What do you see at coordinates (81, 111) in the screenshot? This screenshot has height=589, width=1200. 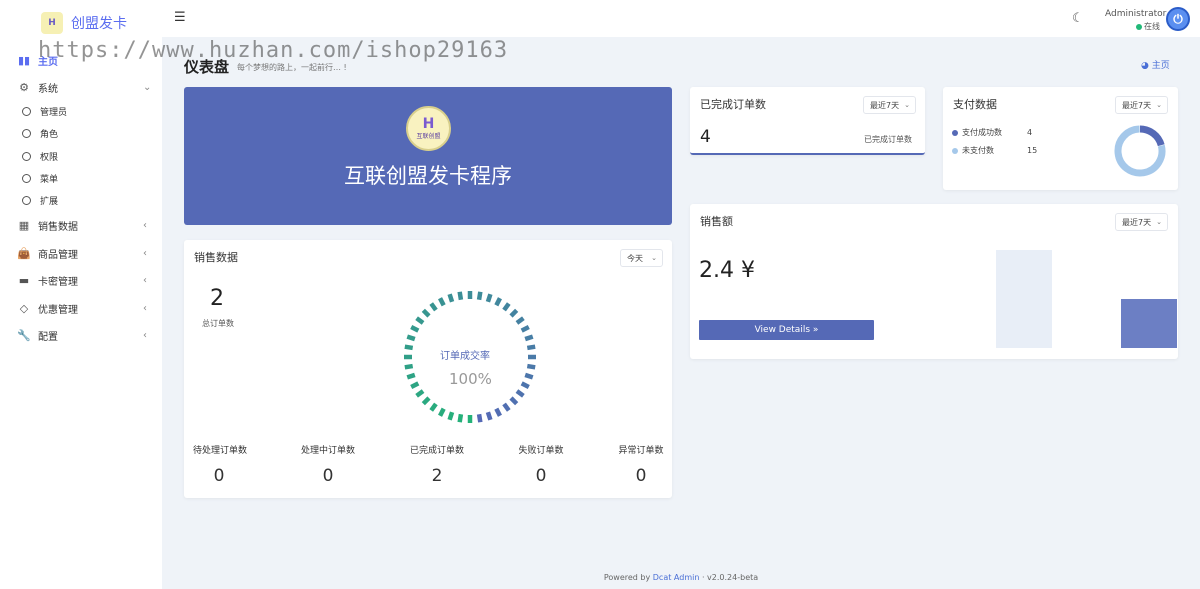 I see `sidebar-subitem-admin: 管理员` at bounding box center [81, 111].